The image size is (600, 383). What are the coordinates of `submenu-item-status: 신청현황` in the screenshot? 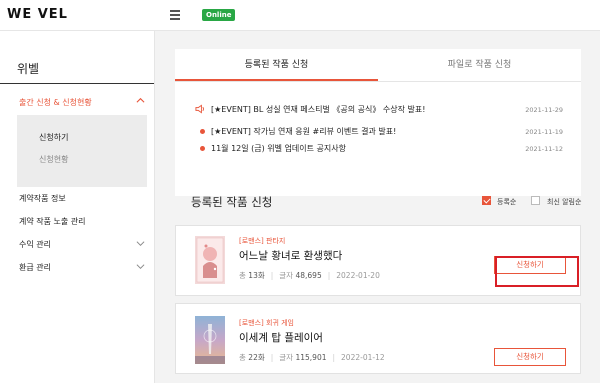 It's located at (53, 159).